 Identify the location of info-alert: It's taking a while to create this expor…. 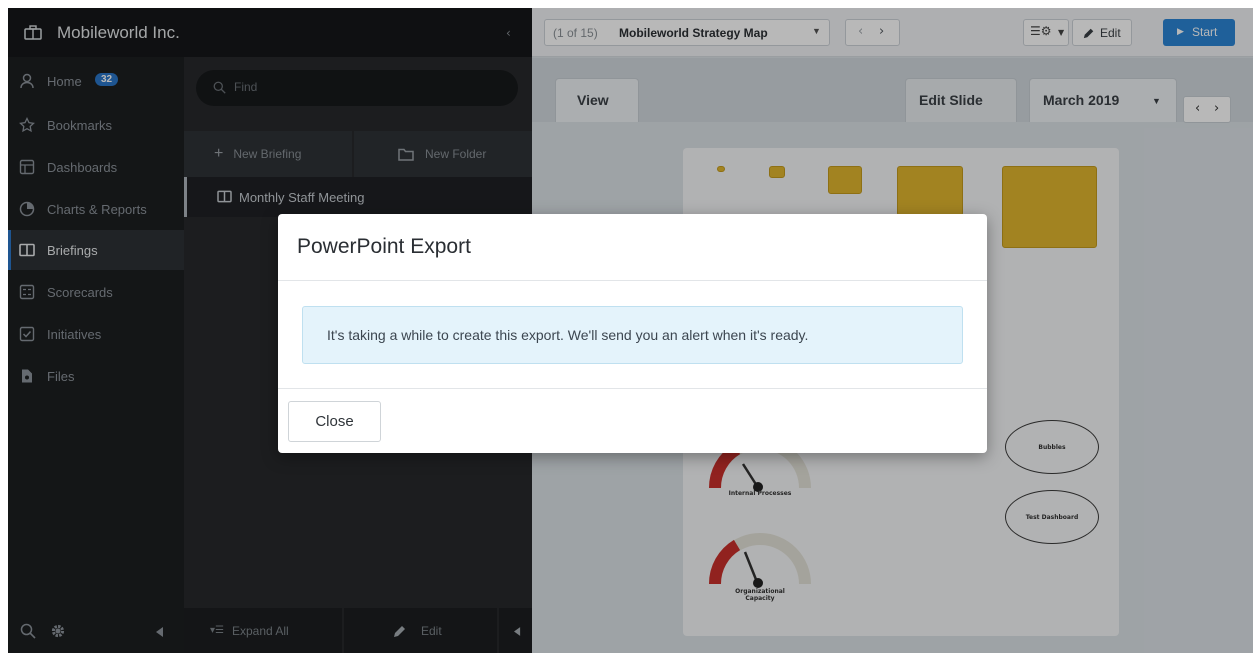
(632, 335).